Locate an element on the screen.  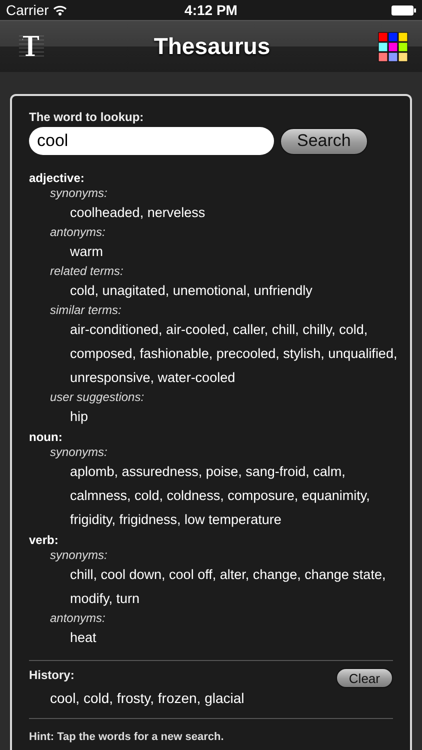
lookup-label: The word to lookup: is located at coordinates (87, 117).